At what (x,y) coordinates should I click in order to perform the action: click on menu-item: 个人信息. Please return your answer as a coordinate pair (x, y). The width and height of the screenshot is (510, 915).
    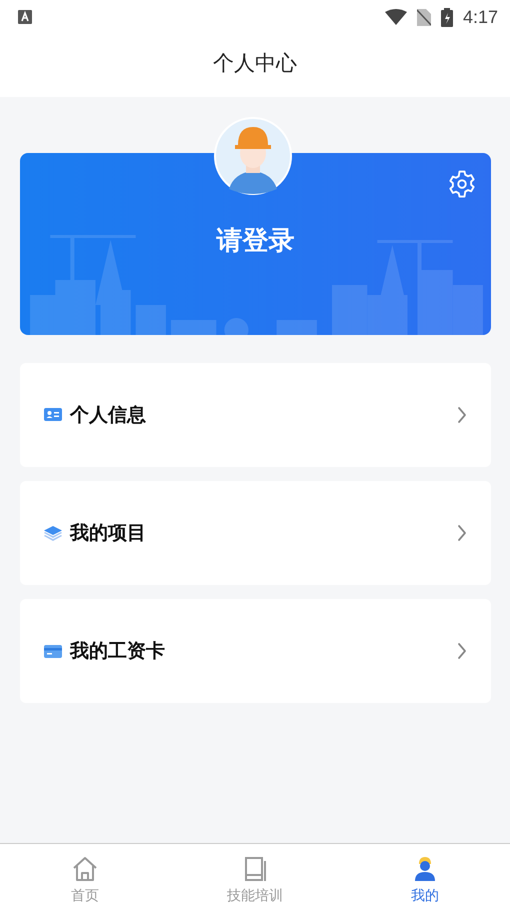
    Looking at the image, I should click on (255, 415).